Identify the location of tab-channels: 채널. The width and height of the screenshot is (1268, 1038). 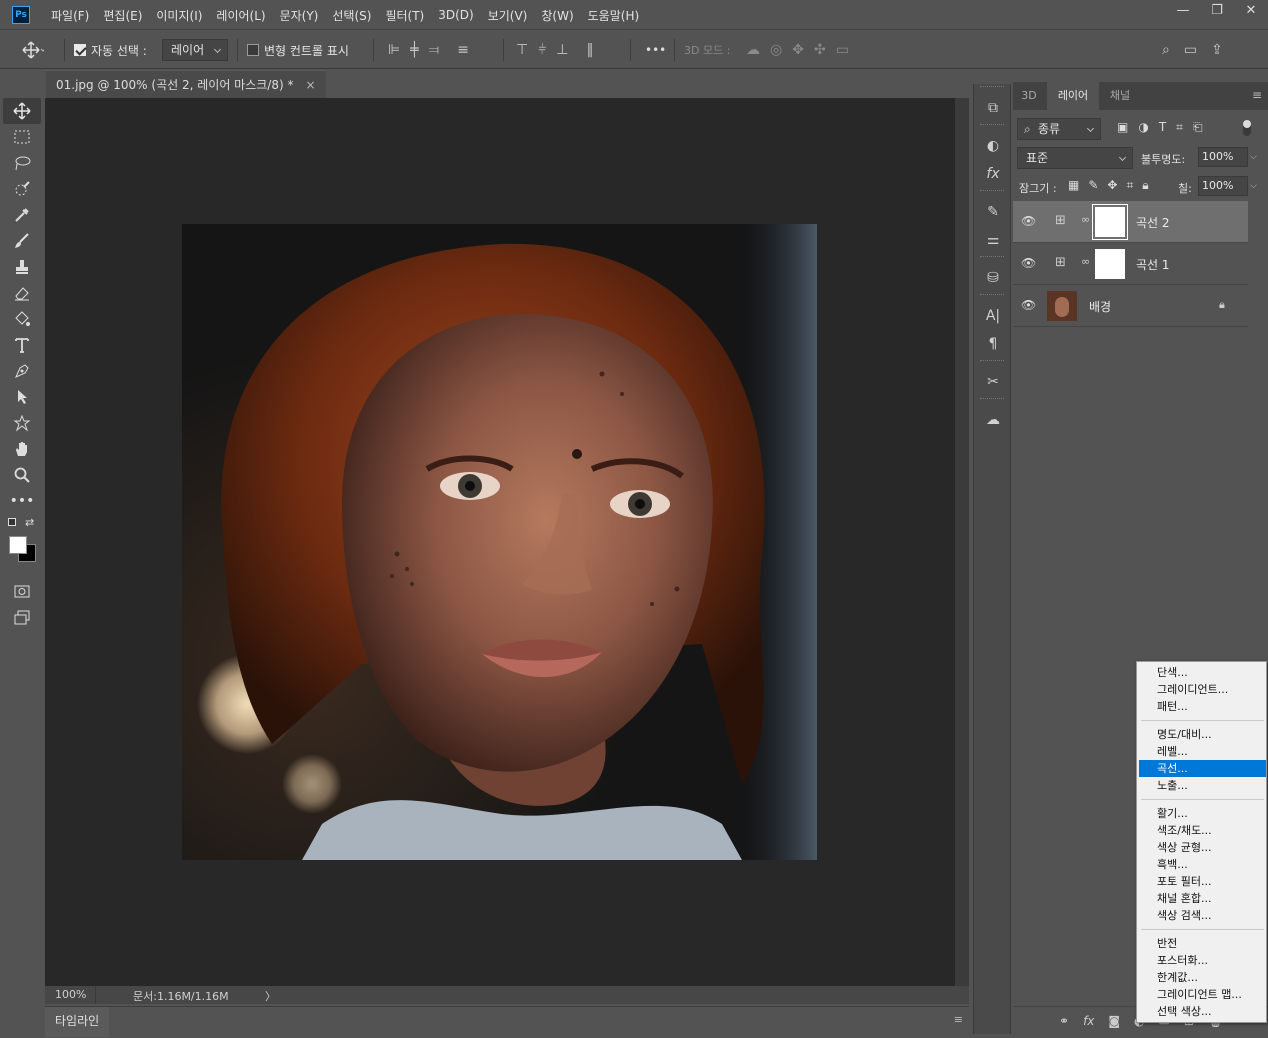
(1120, 96).